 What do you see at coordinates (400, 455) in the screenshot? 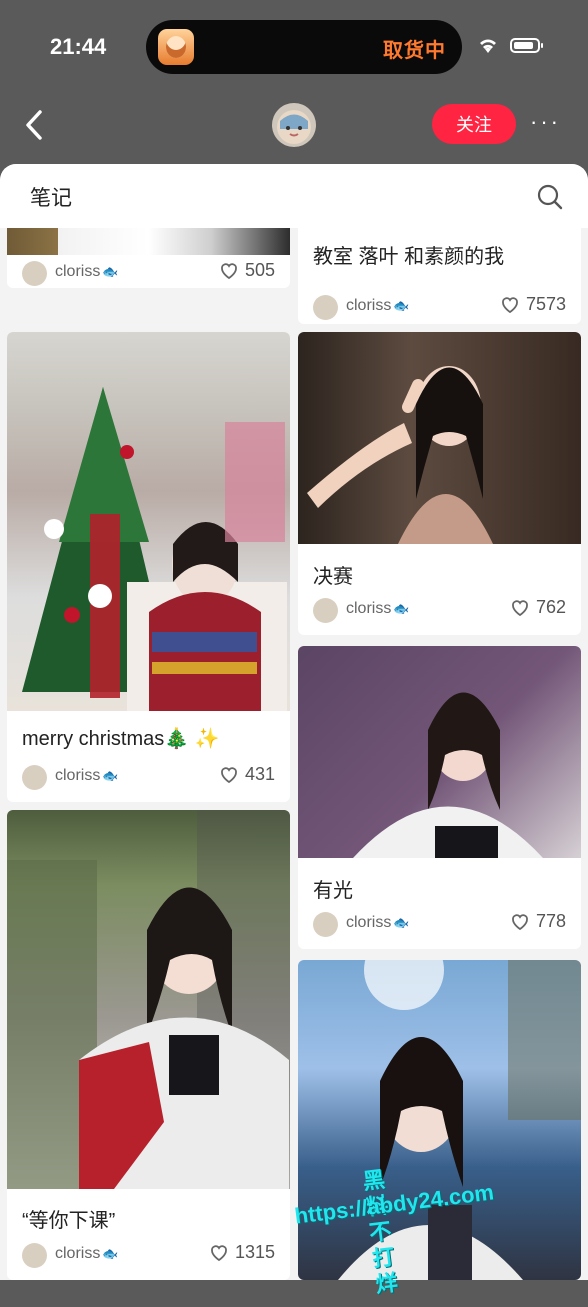
I see `dancer-photo` at bounding box center [400, 455].